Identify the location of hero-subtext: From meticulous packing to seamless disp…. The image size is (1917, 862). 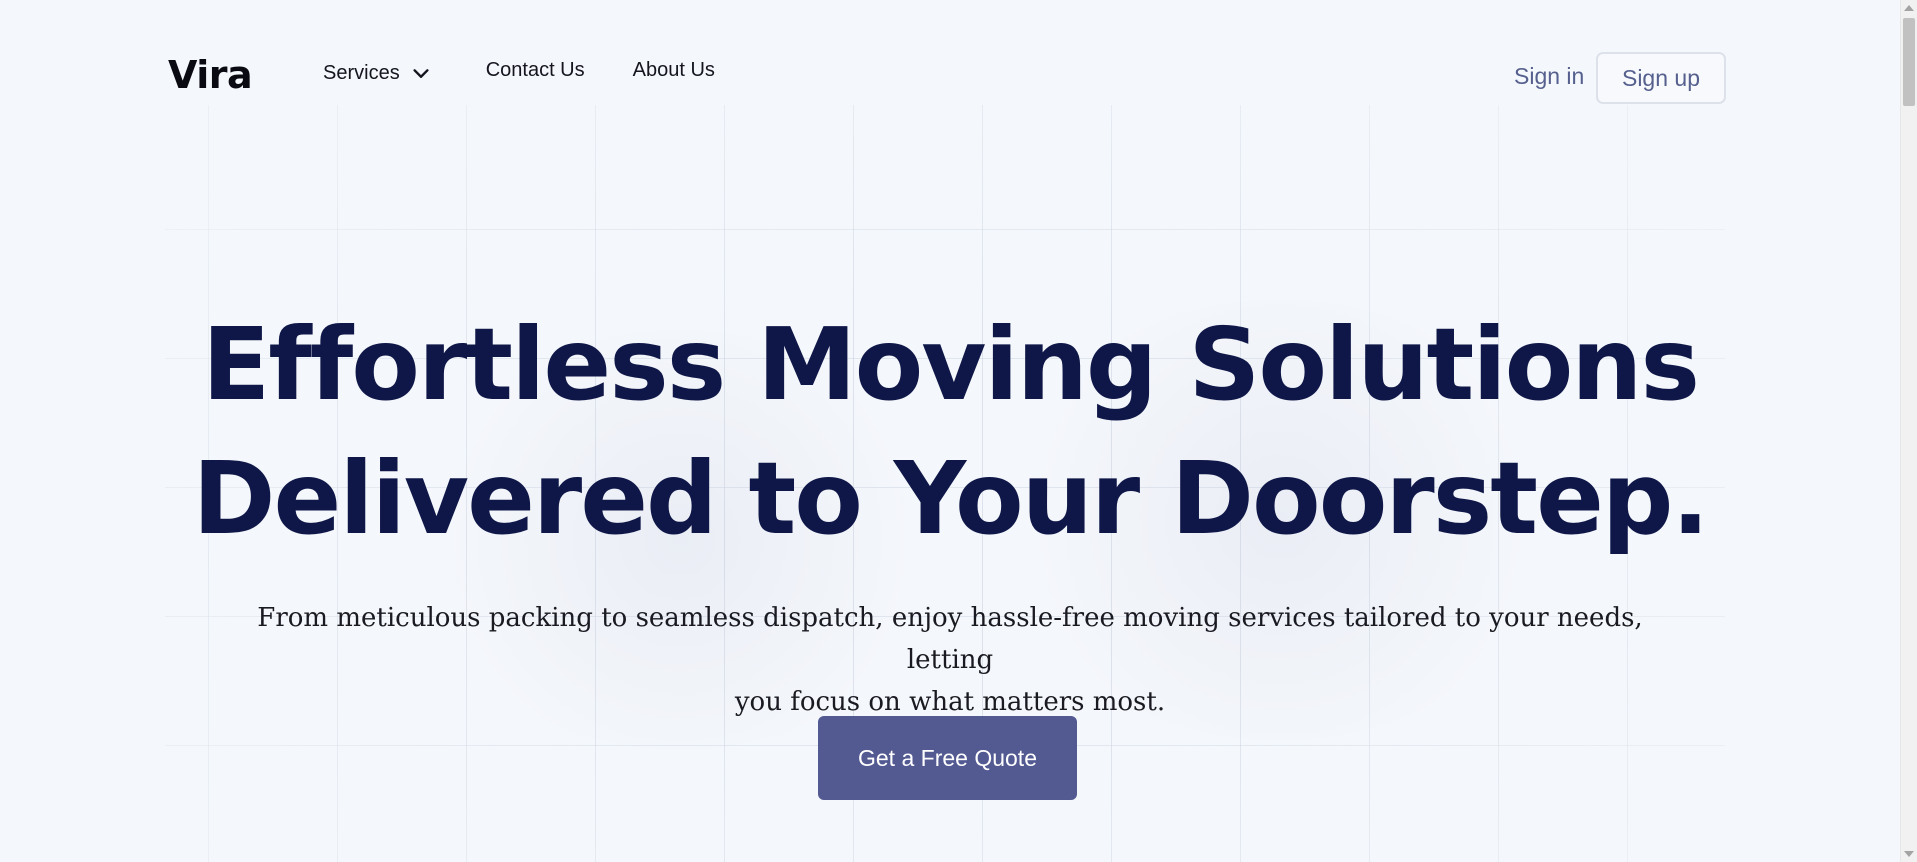
(950, 660).